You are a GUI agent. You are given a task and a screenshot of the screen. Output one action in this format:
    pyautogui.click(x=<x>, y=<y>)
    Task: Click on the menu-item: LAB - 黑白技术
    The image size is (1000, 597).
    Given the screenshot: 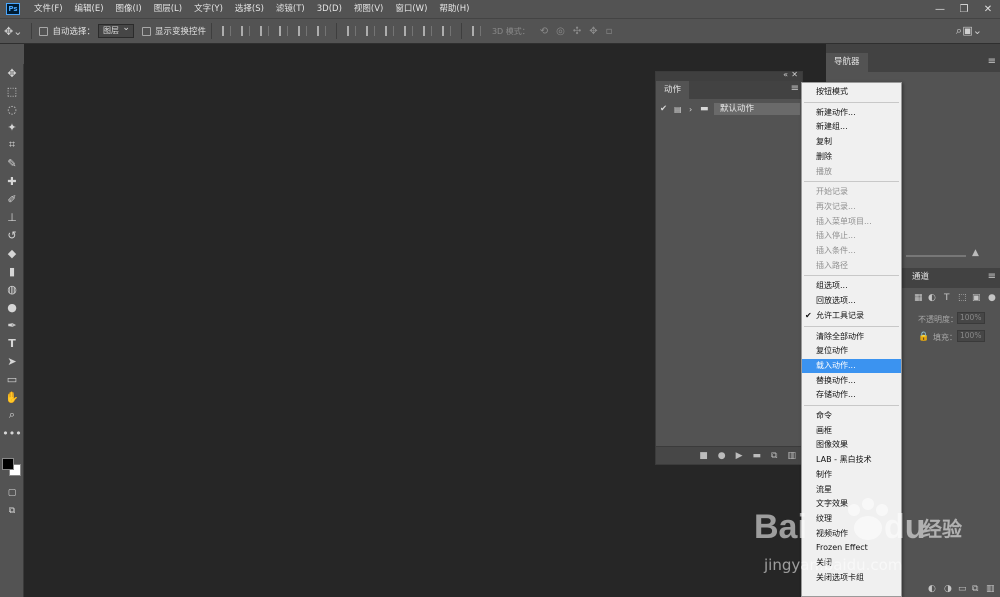 What is the action you would take?
    pyautogui.click(x=851, y=460)
    